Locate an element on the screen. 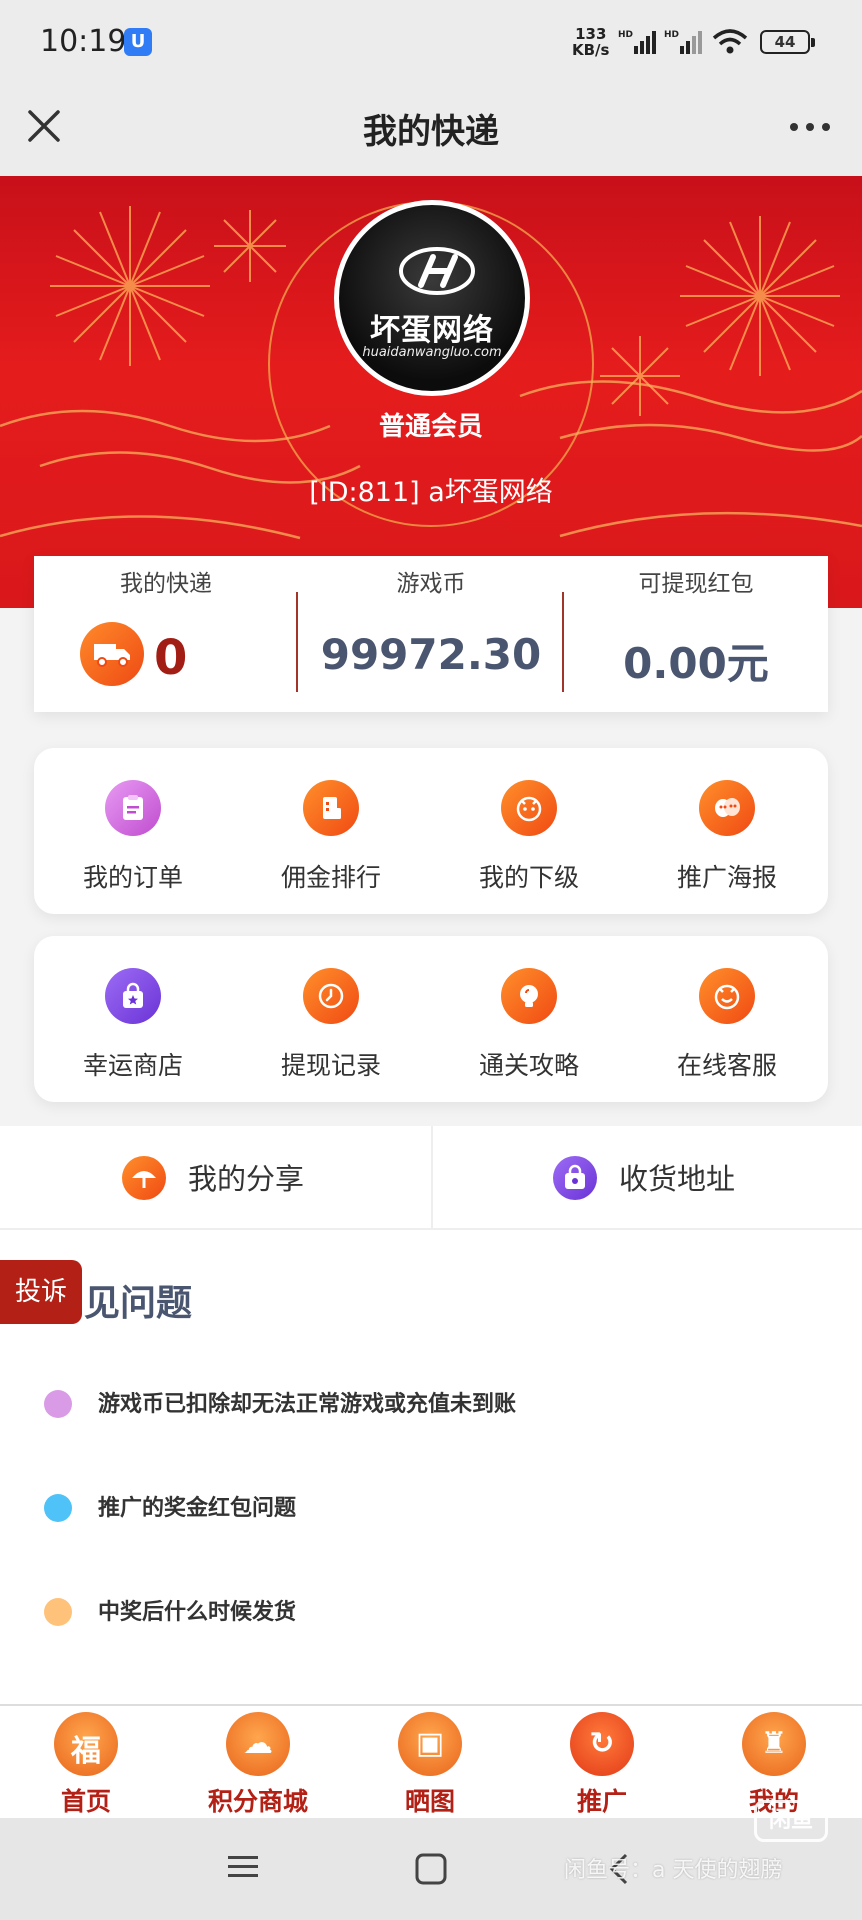 This screenshot has width=862, height=1920. shipping-address-label: 收货地址 is located at coordinates (677, 1179).